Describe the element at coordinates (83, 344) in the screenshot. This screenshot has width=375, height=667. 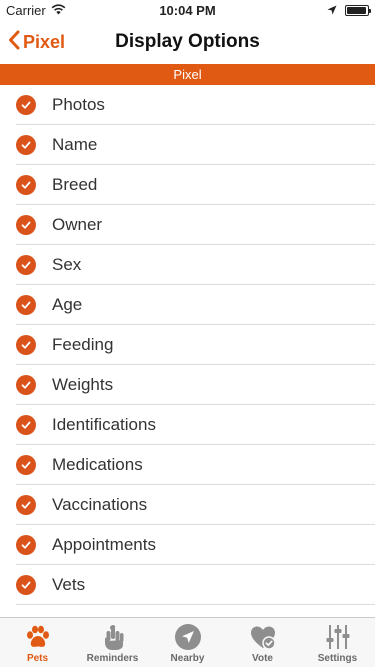
I see `option-label: Feeding` at that location.